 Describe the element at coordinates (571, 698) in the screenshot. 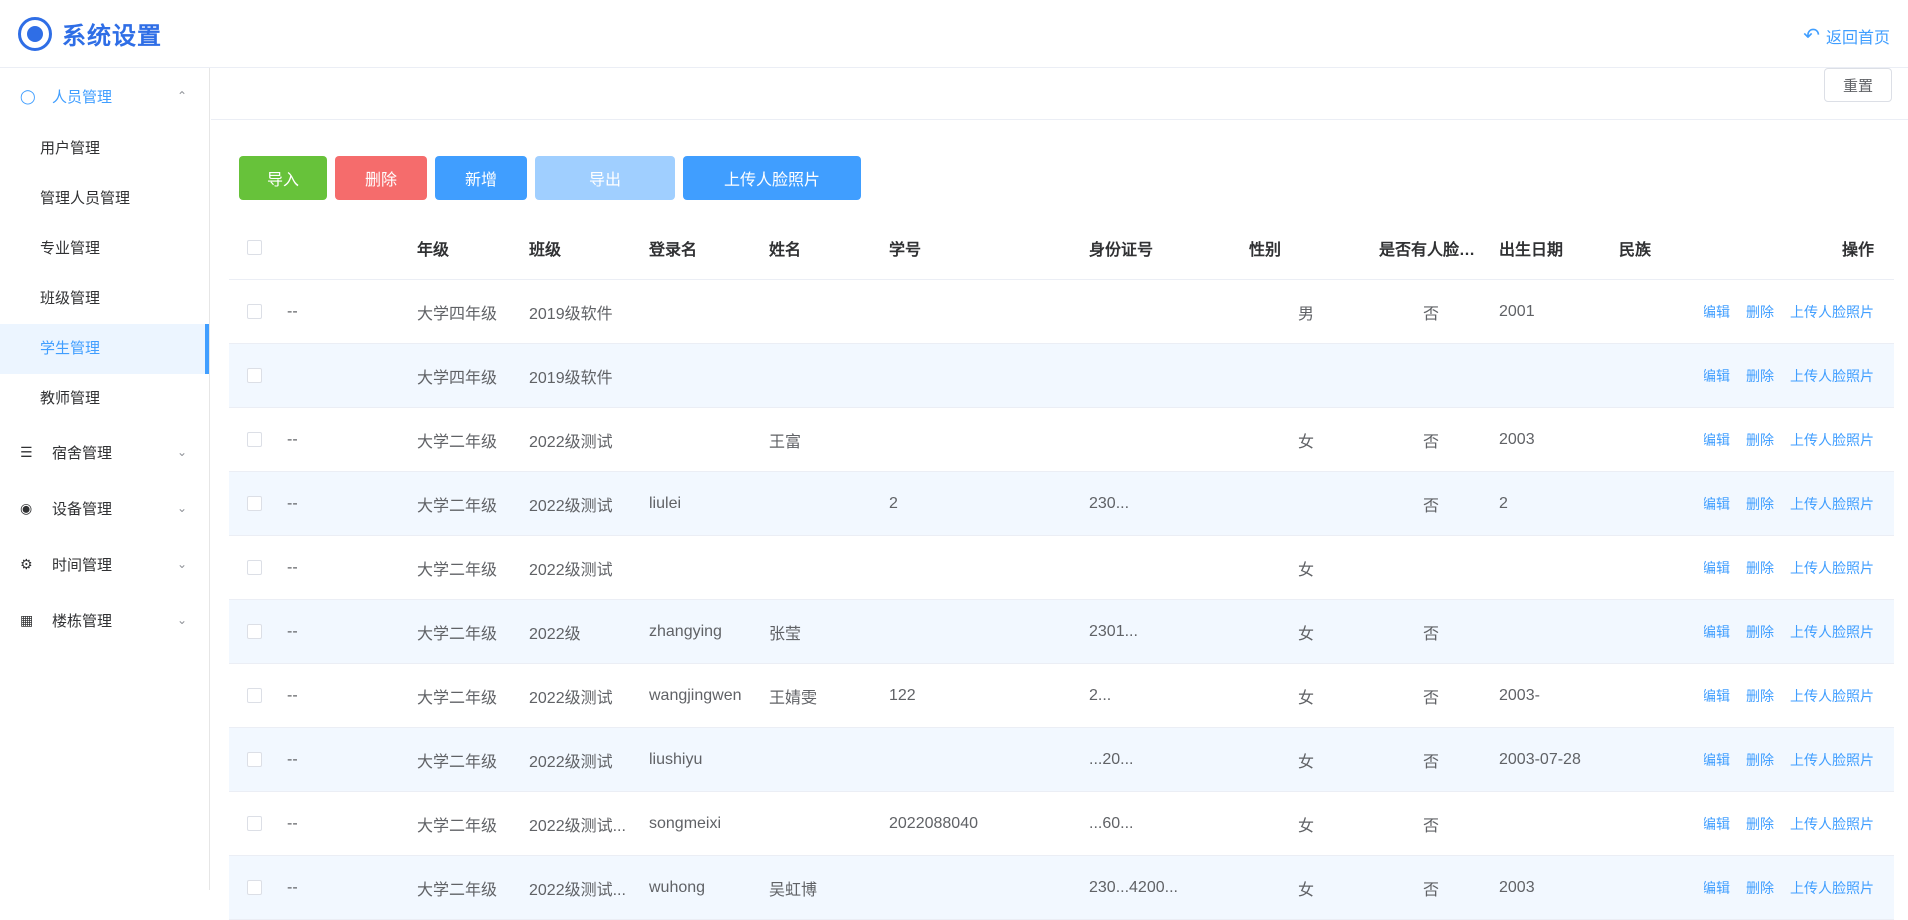

I see `cell-class: 2022级测试` at that location.